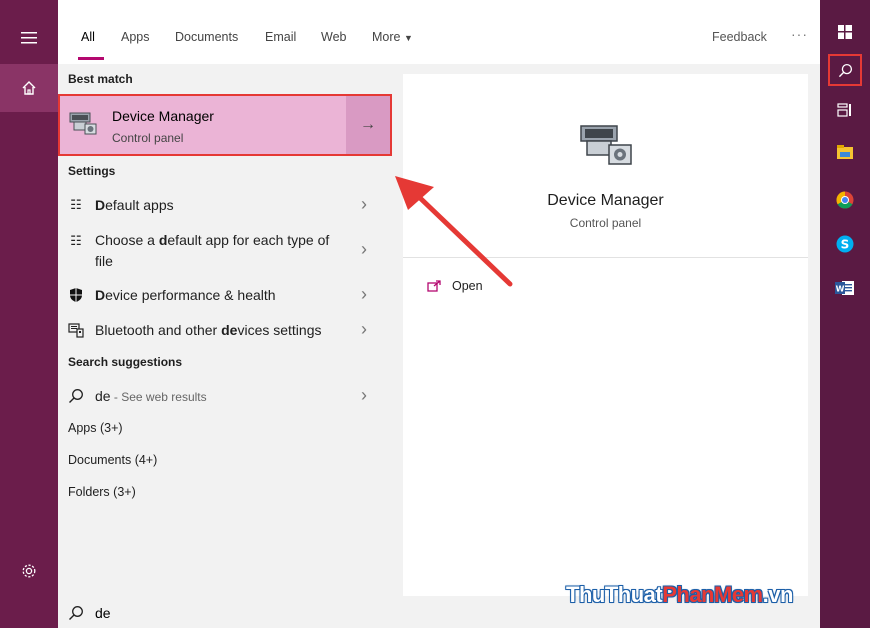 The height and width of the screenshot is (628, 870). What do you see at coordinates (845, 314) in the screenshot?
I see `taskbar: S W` at bounding box center [845, 314].